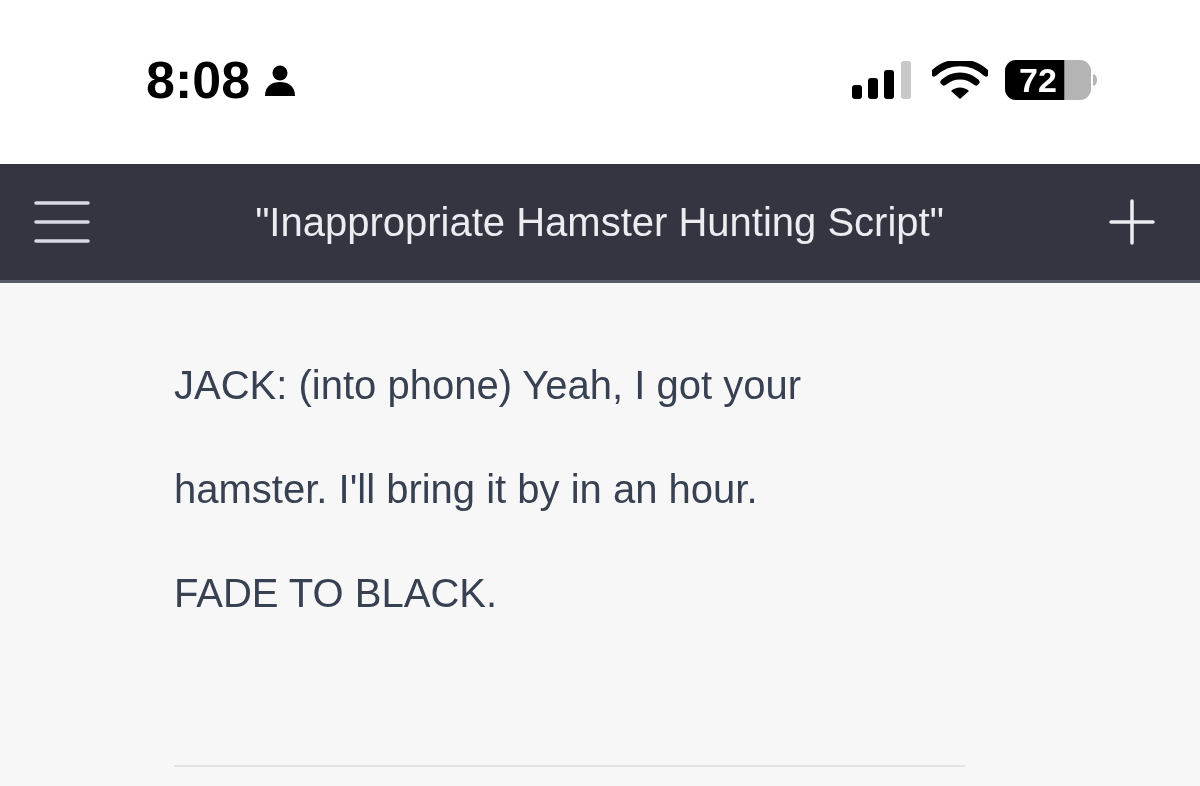 The height and width of the screenshot is (786, 1200). Describe the element at coordinates (488, 437) in the screenshot. I see `message-text: JACK: (into phone) Yeah, I got your hamster. I'll bring it by in an hour.` at that location.